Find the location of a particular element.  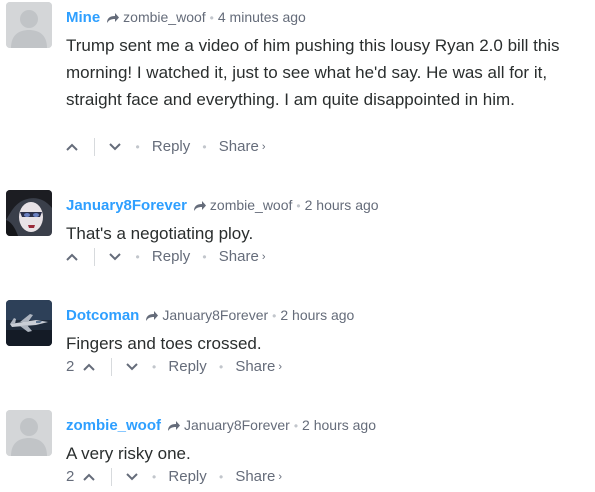

comment-header: Mine zombie_woof • 4 minutes ago is located at coordinates (186, 17).